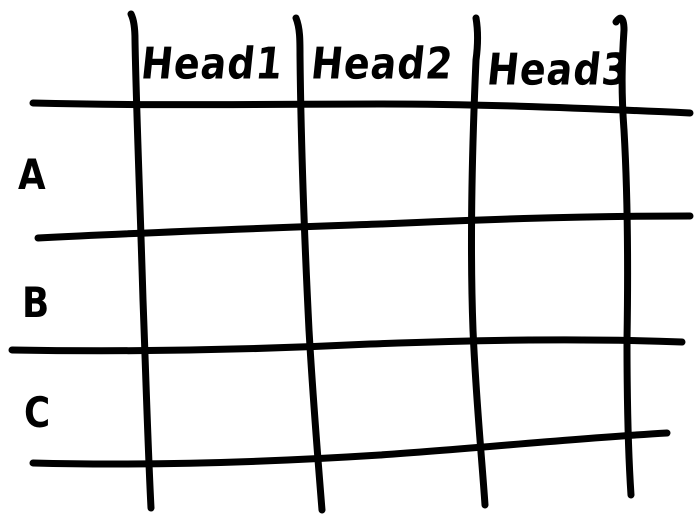 This screenshot has width=700, height=527. What do you see at coordinates (36, 302) in the screenshot?
I see `row-header-b: B` at bounding box center [36, 302].